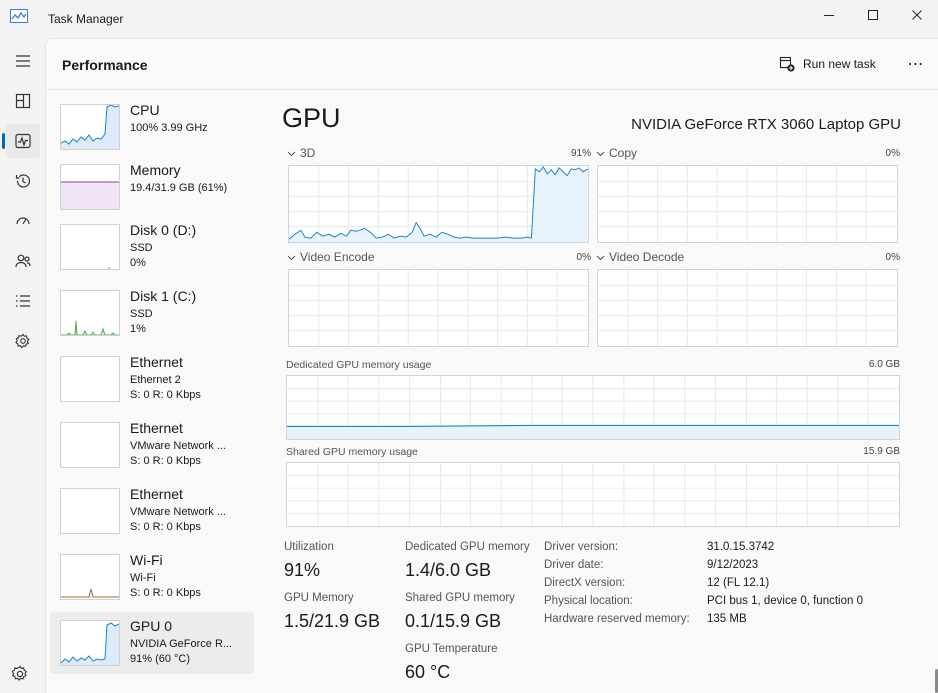 The width and height of the screenshot is (938, 693). I want to click on physical-location-label: Physical location:, so click(588, 601).